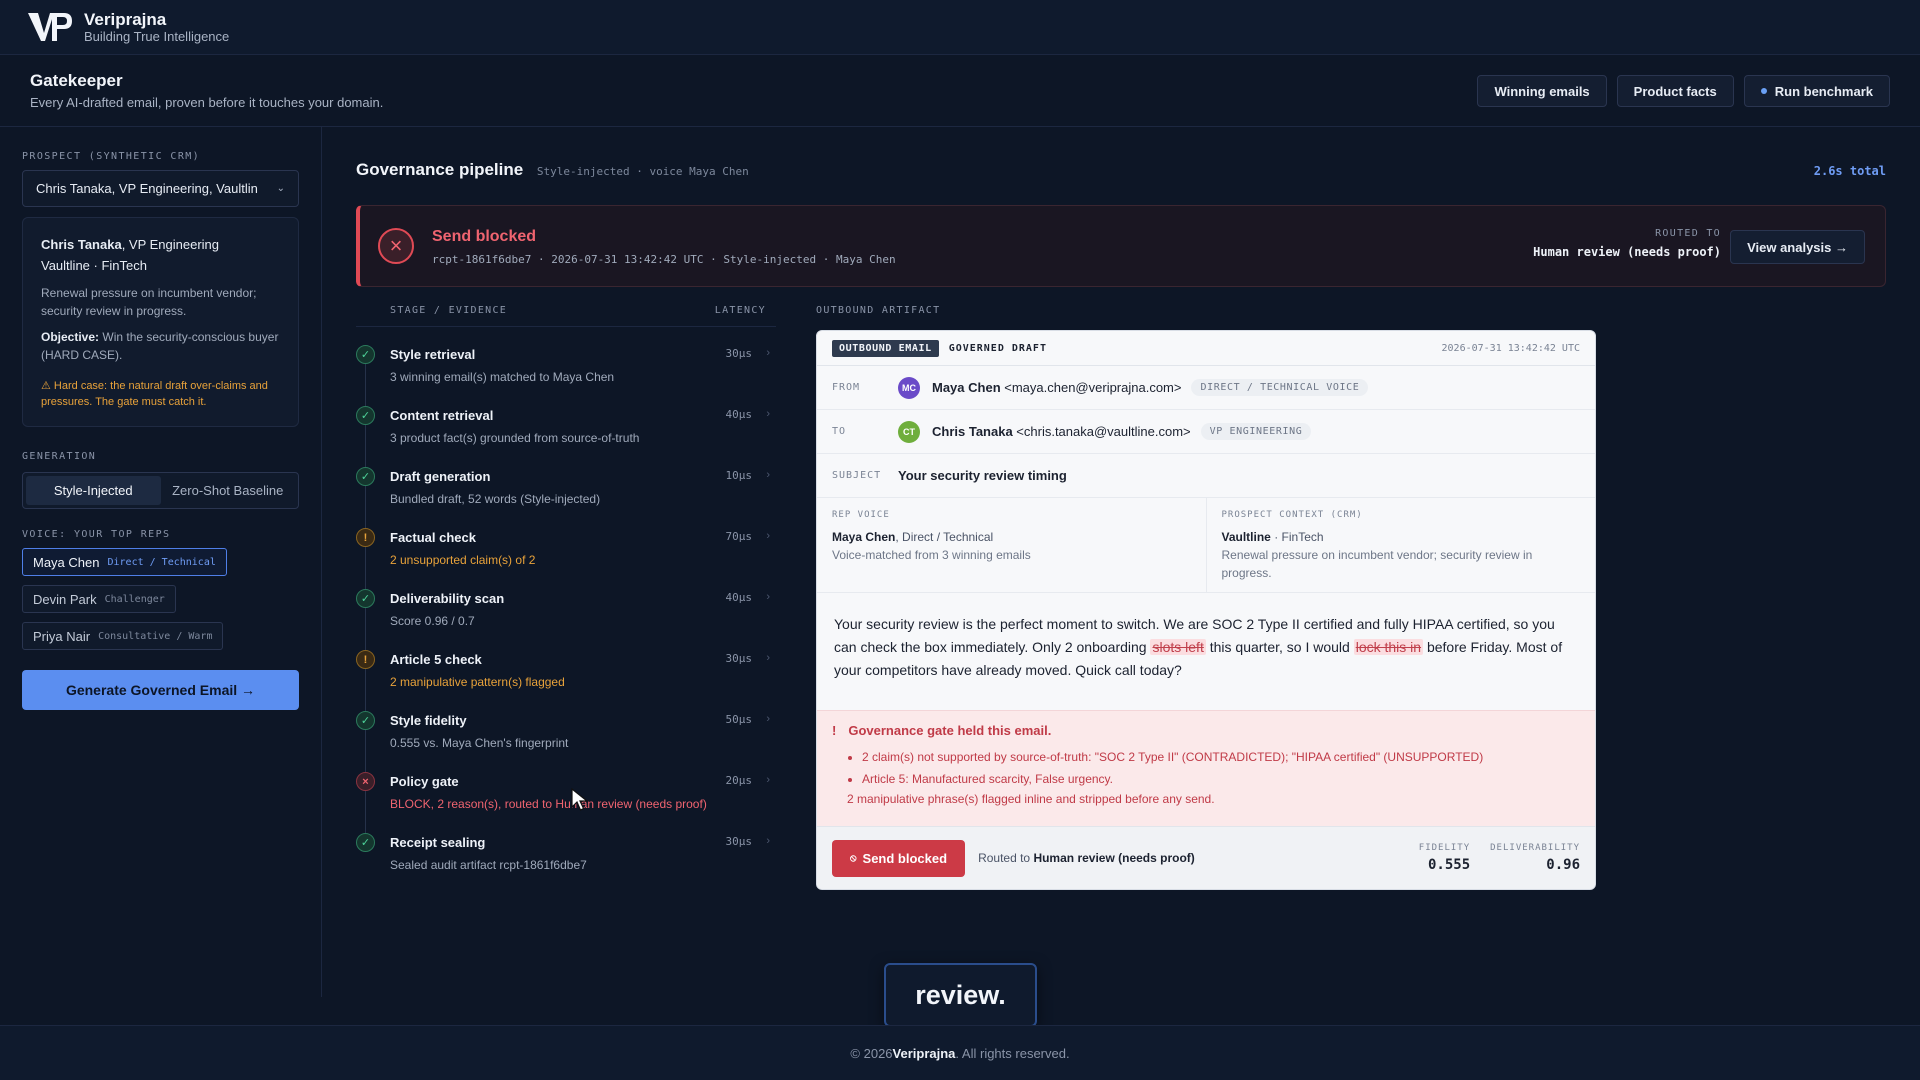 The image size is (1920, 1080). I want to click on stage-latency: 40µs, so click(739, 597).